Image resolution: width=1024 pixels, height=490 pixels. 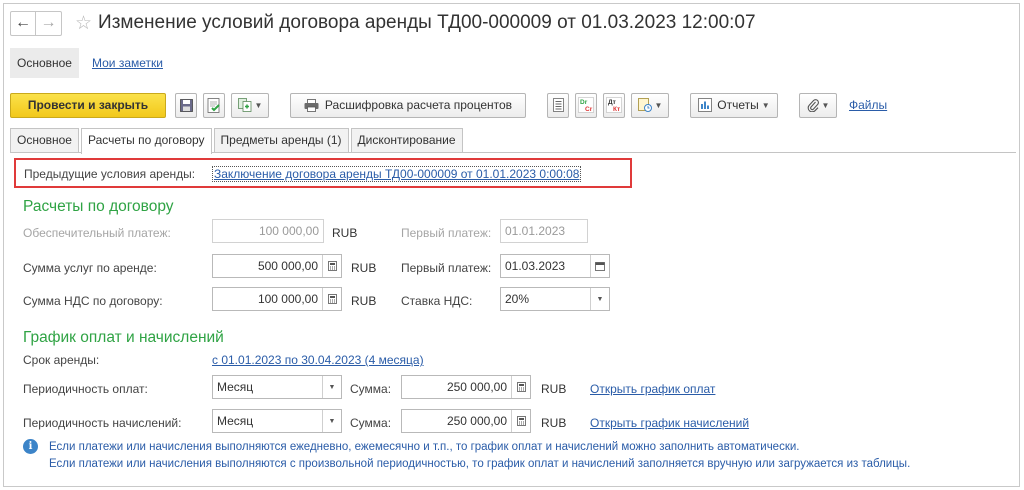 I want to click on post-and-close-button: Провести и закрыть, so click(x=88, y=105).